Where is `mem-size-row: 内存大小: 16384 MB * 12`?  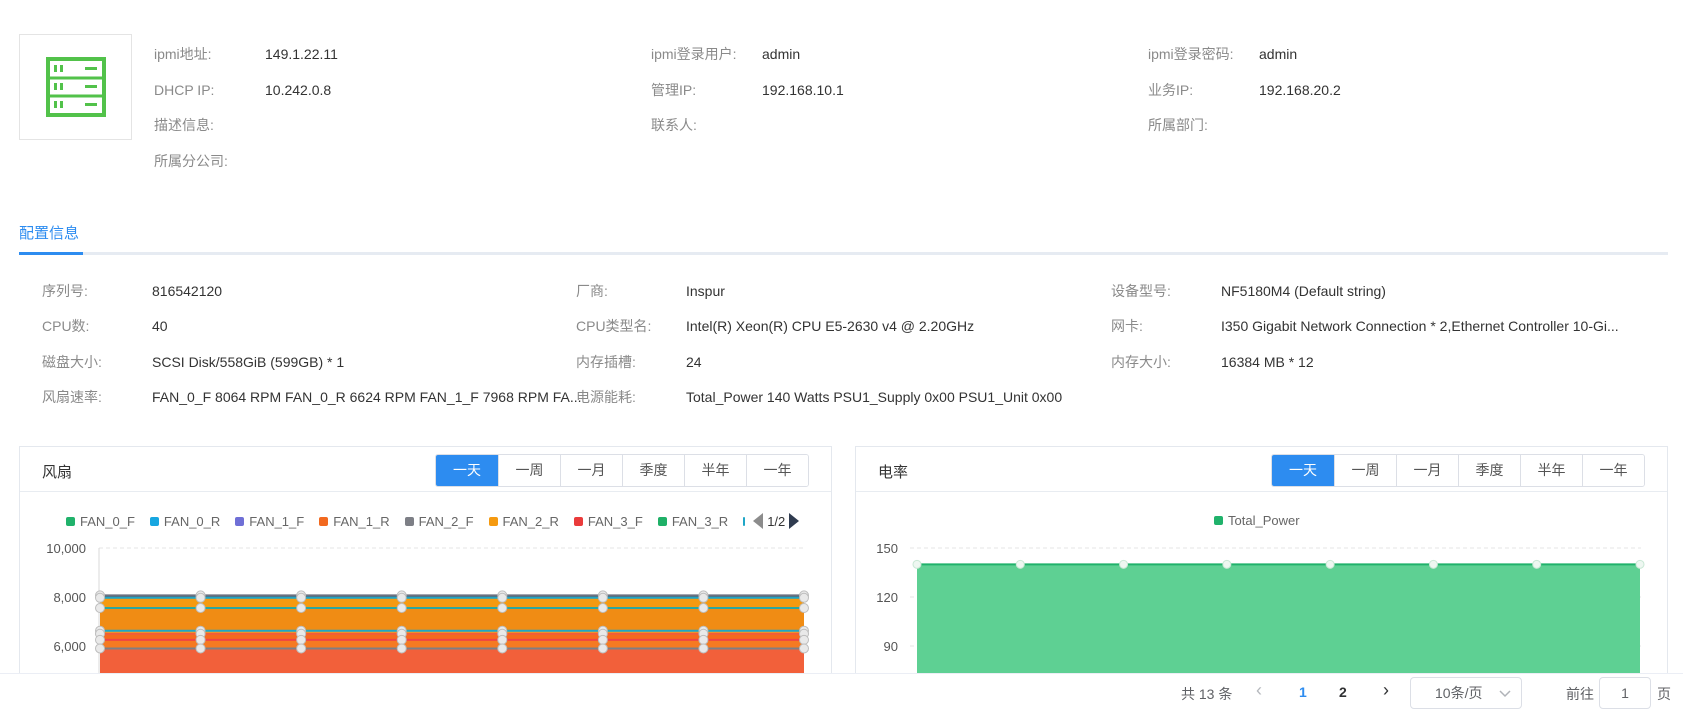
mem-size-row: 内存大小: 16384 MB * 12 is located at coordinates (1212, 362).